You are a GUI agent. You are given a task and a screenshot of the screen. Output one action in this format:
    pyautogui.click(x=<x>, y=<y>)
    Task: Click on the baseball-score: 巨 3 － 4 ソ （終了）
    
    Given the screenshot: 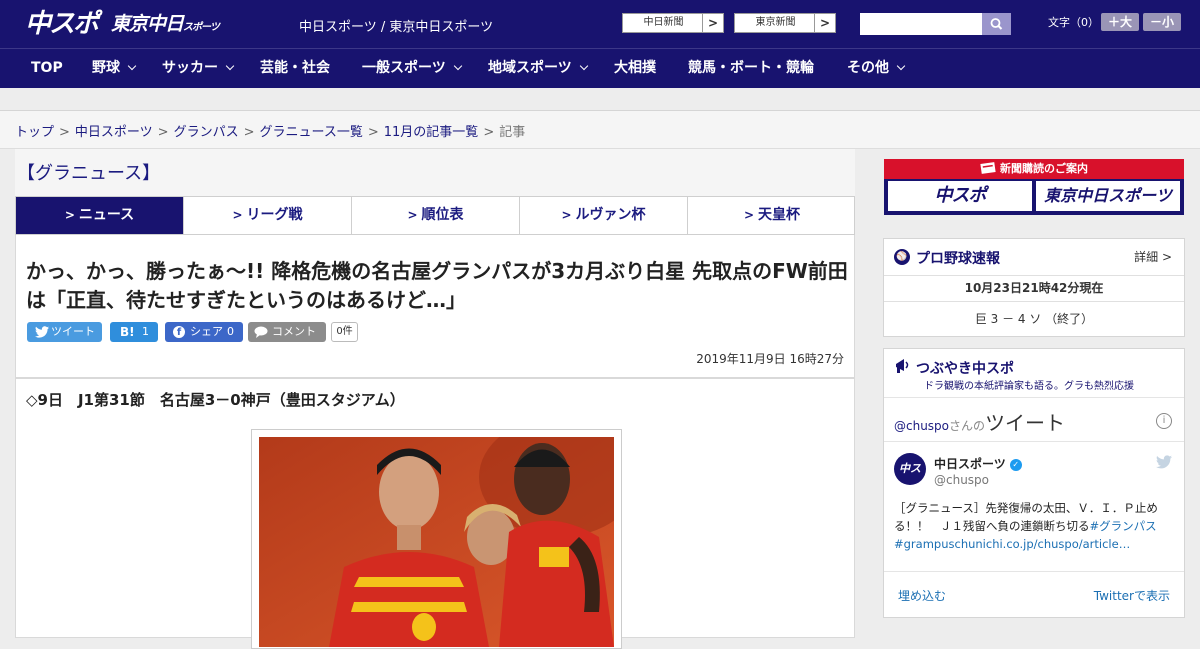 What is the action you would take?
    pyautogui.click(x=1034, y=319)
    